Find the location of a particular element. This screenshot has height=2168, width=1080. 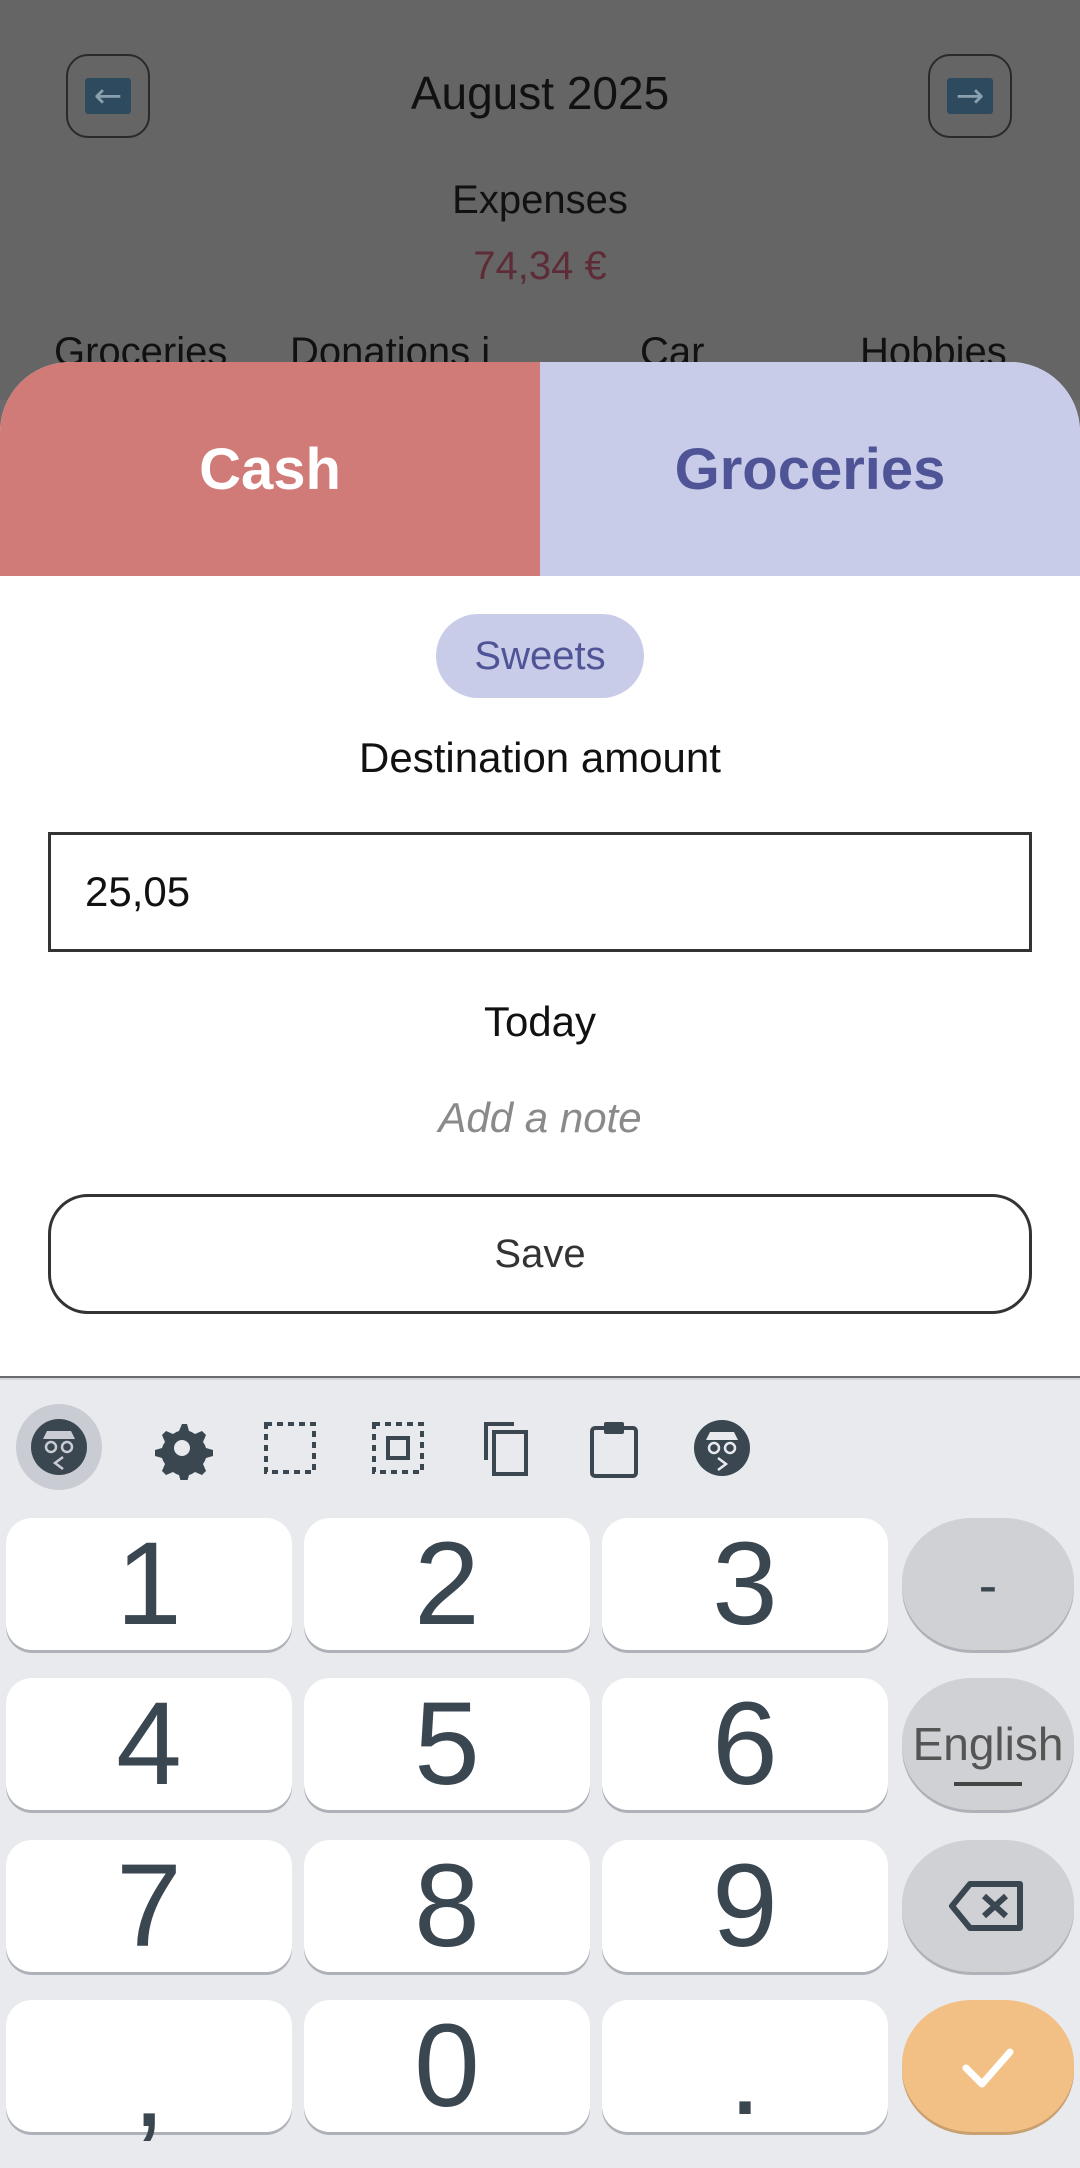

incognito-next-icon is located at coordinates (722, 1448).